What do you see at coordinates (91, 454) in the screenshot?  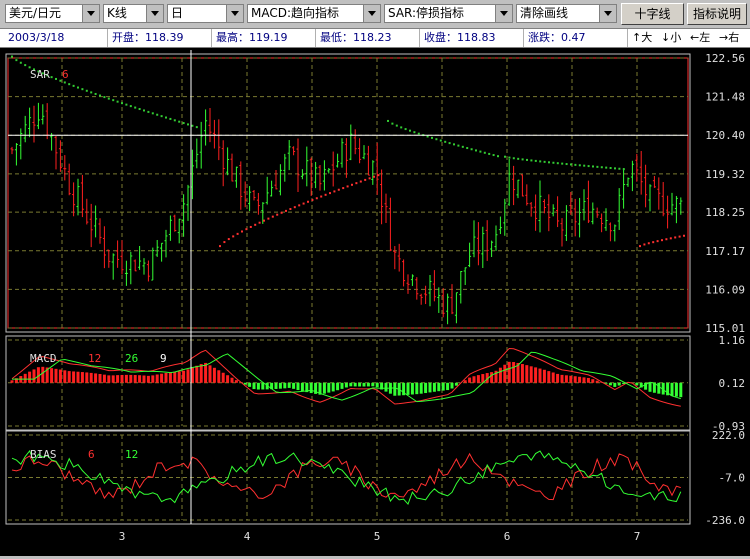 I see `bias-param-short: 6` at bounding box center [91, 454].